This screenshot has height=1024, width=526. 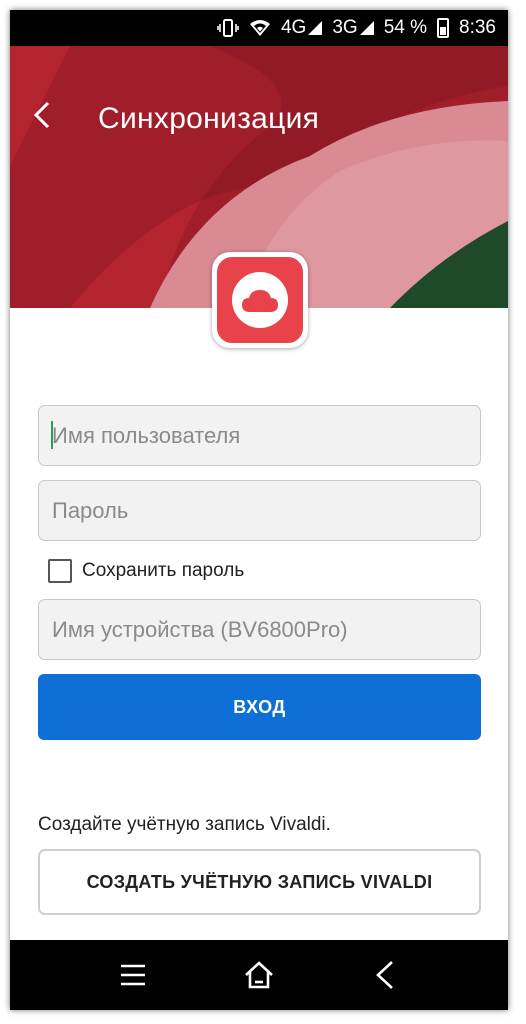 I want to click on login-button: ВХОД, so click(x=259, y=707).